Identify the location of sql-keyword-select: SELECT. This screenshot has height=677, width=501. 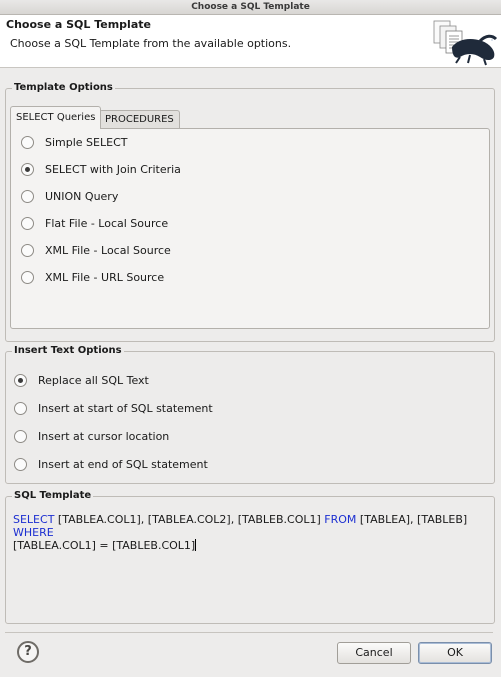
(34, 519).